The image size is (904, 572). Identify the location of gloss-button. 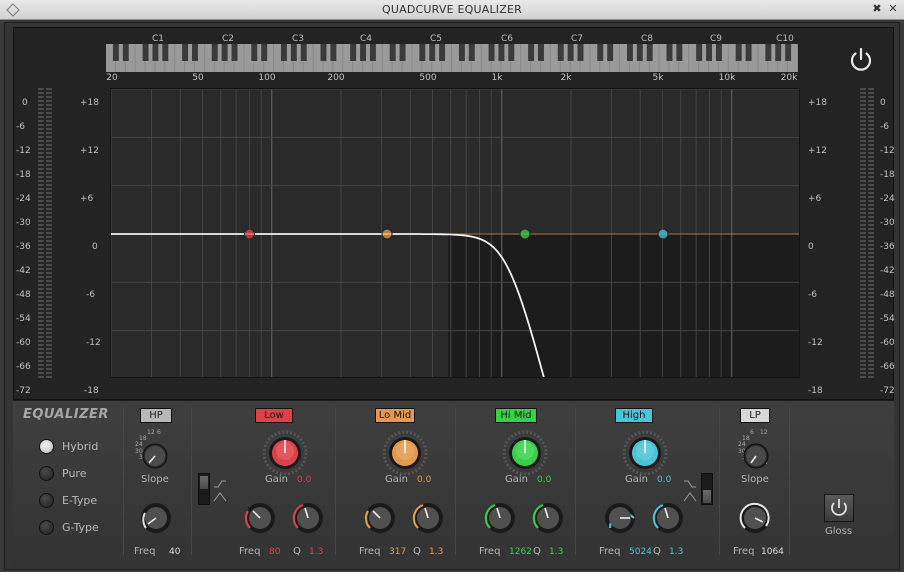
(839, 508).